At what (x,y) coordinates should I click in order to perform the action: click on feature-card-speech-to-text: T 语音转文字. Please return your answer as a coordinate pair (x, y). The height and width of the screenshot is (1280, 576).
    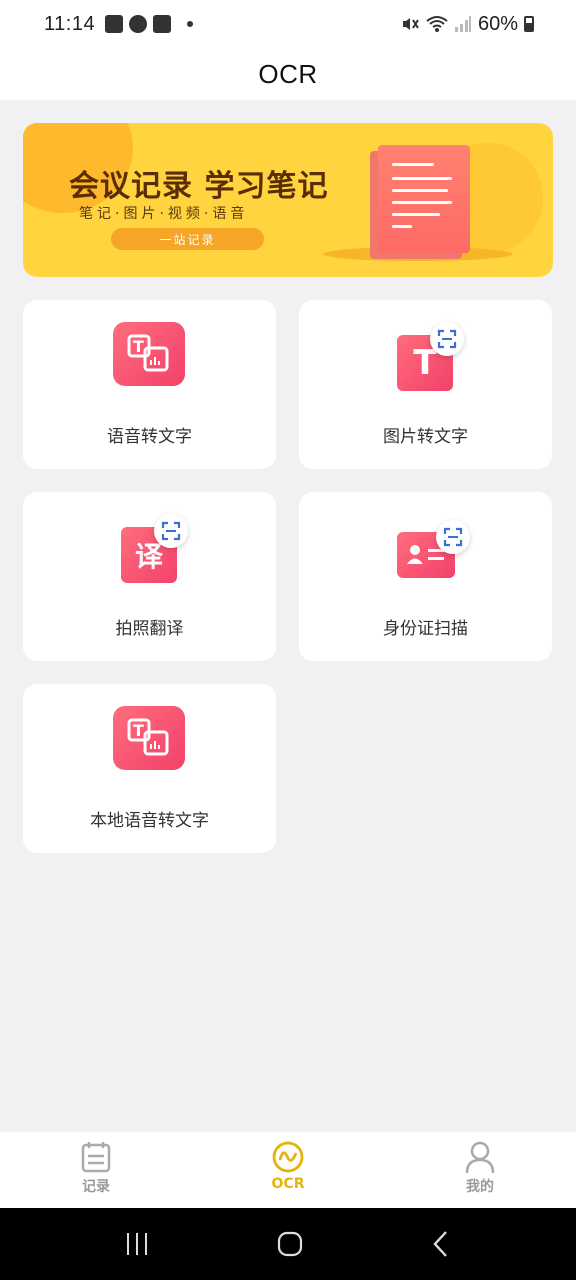
    Looking at the image, I should click on (149, 384).